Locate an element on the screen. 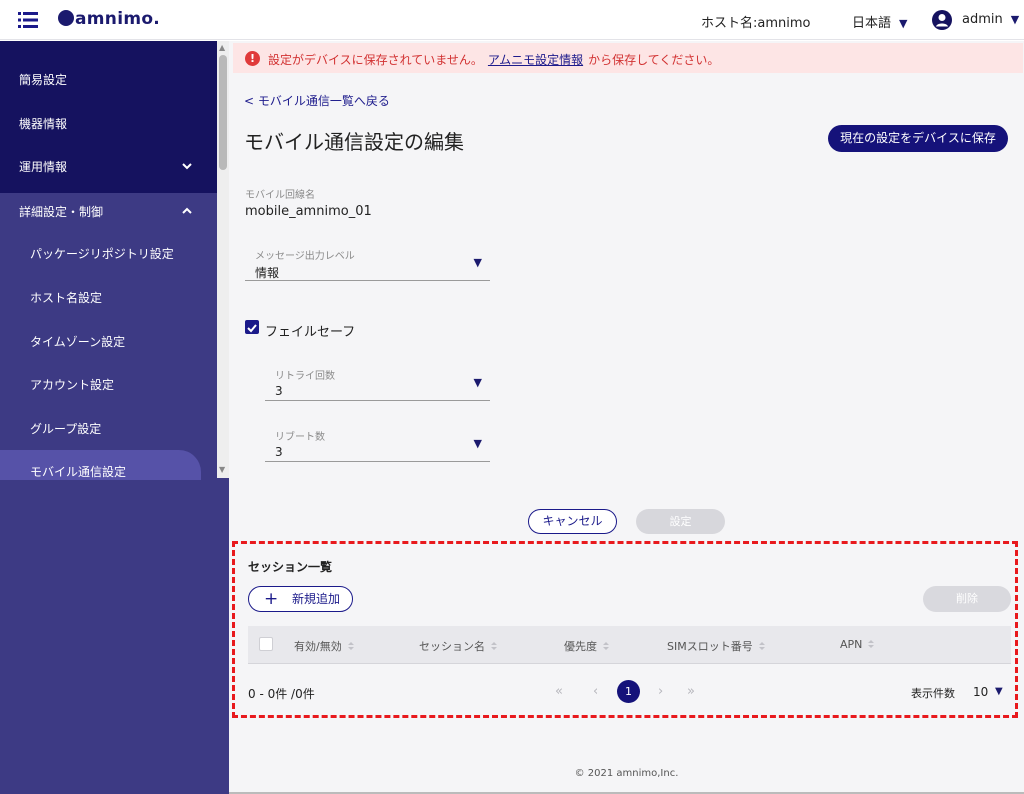  unsaved-alert: ! 設定がデバイスに保存されていません。 アムニモ設定情報 から保存してください。 is located at coordinates (628, 58).